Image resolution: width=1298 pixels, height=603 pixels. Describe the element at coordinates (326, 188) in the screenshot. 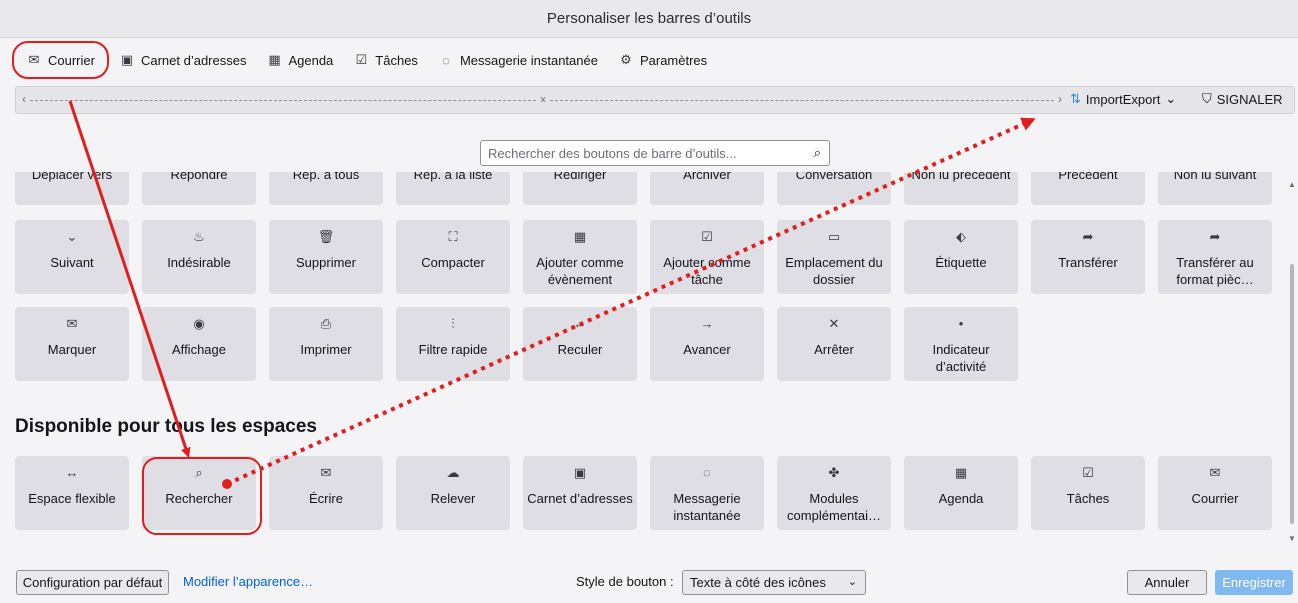

I see `palette-button-rep-tous: Rép. à tous` at that location.